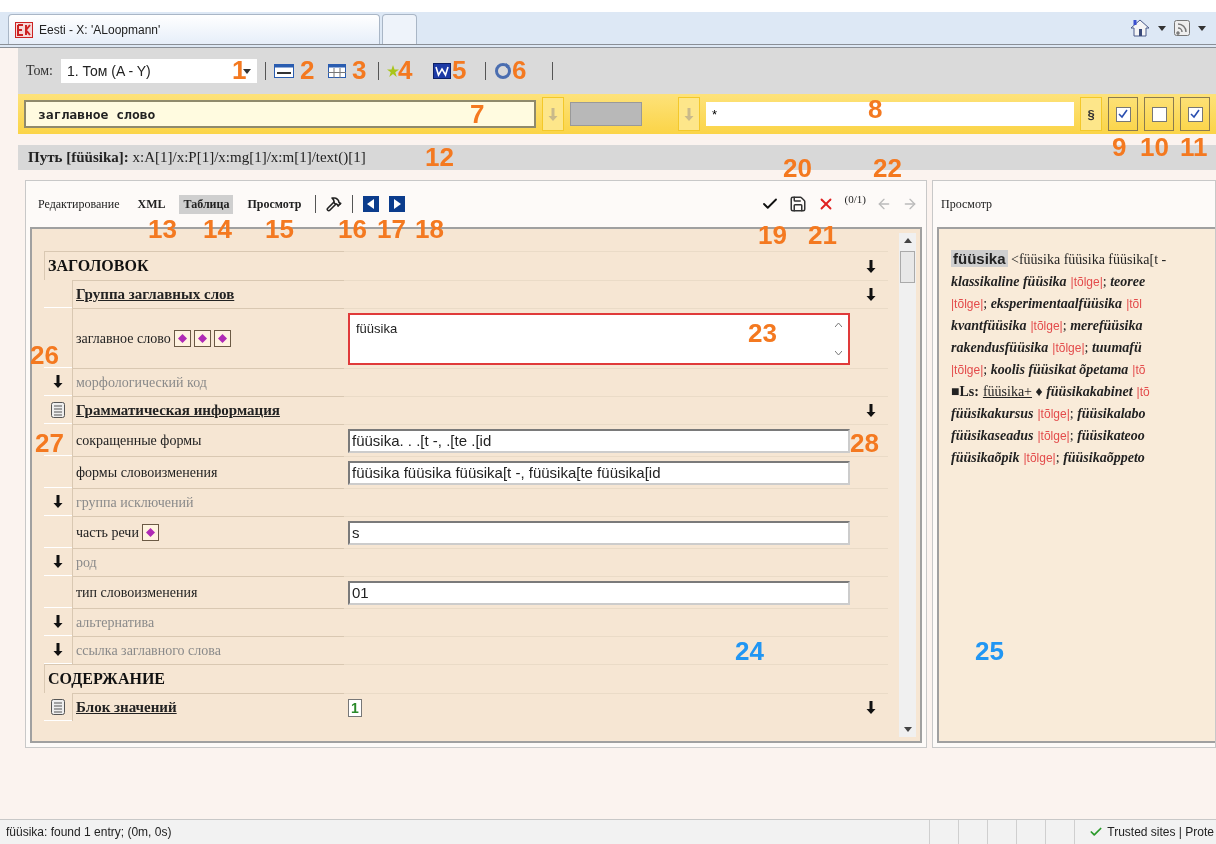 This screenshot has width=1216, height=844. I want to click on feed-icon, so click(1182, 28).